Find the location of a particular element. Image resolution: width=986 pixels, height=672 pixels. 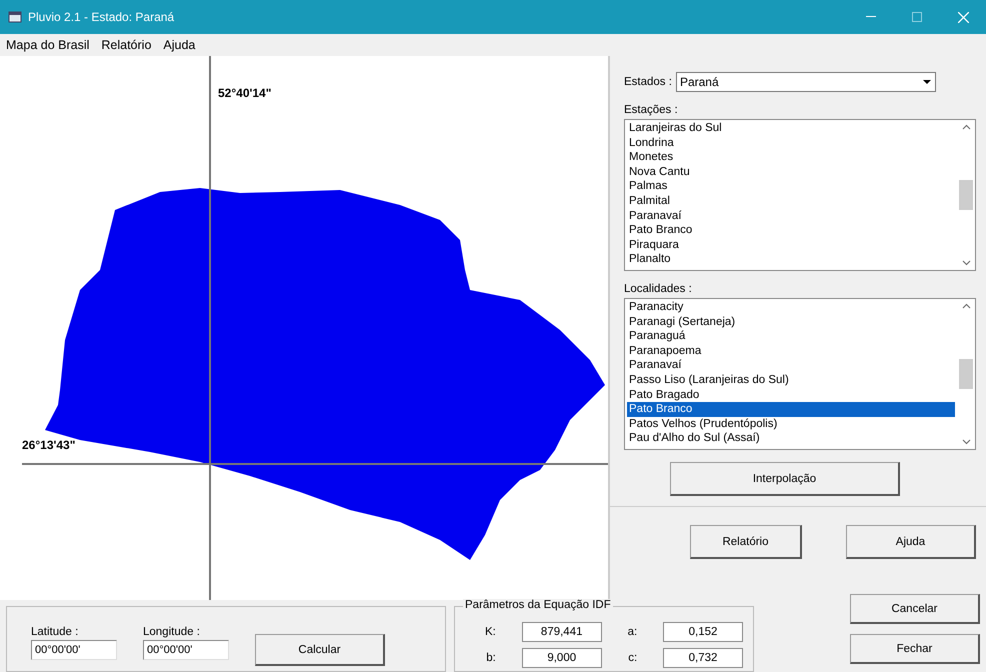

stations-label: Estações : is located at coordinates (651, 110).